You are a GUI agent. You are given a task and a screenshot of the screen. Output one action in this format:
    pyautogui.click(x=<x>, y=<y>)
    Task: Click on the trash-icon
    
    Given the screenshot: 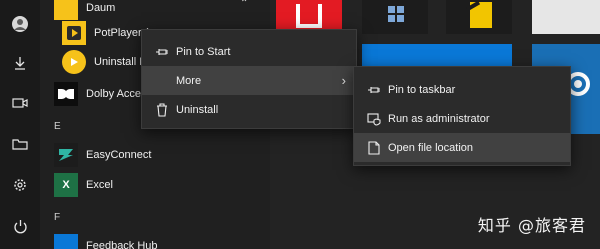 What is the action you would take?
    pyautogui.click(x=162, y=110)
    